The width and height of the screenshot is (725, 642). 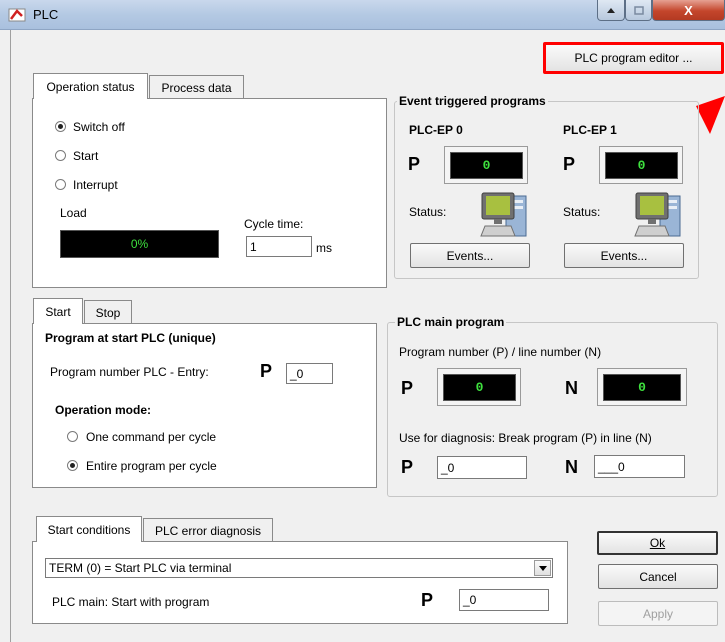 What do you see at coordinates (86, 156) in the screenshot?
I see `radio-start-label: Start` at bounding box center [86, 156].